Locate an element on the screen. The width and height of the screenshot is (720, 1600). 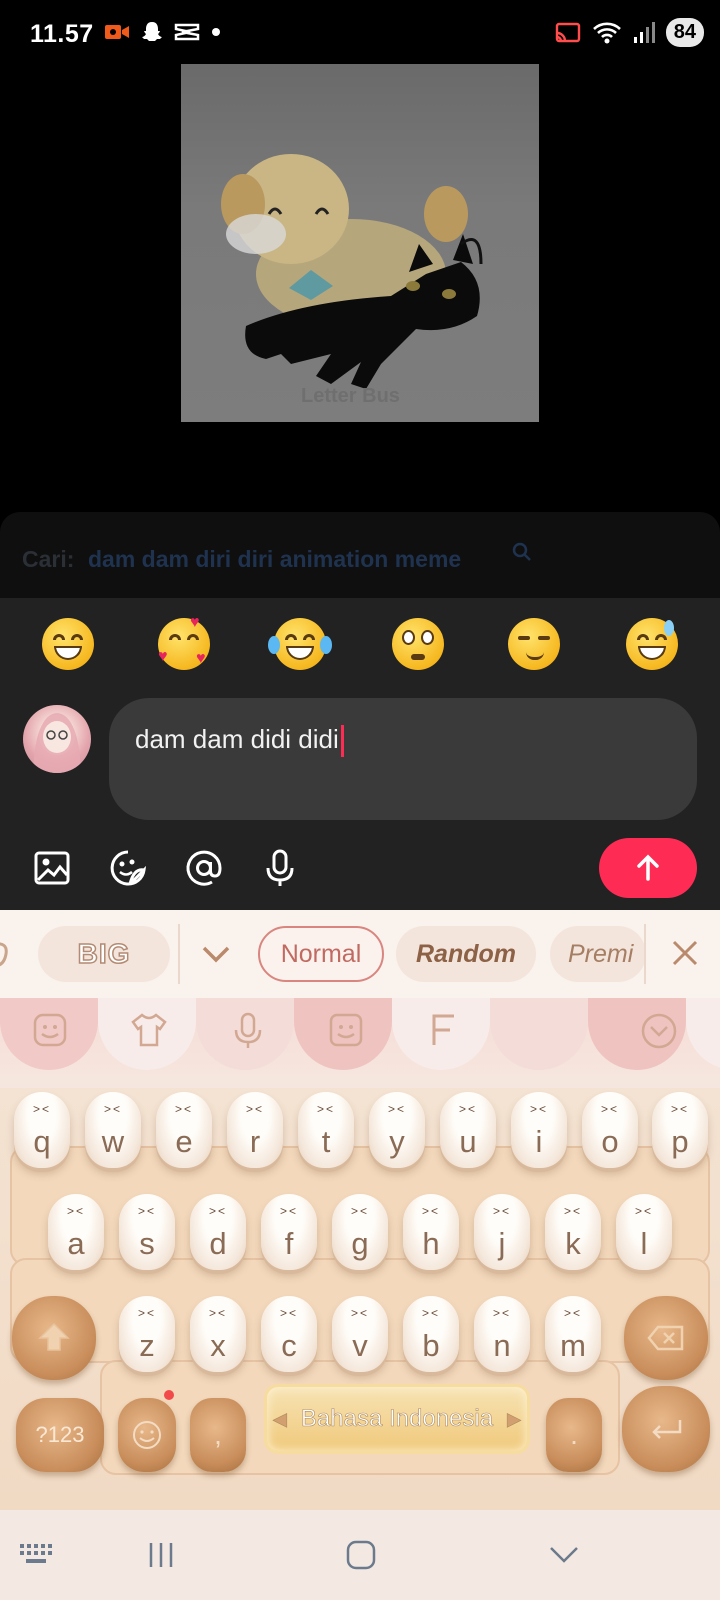
comma-key: , is located at coordinates (218, 1435).